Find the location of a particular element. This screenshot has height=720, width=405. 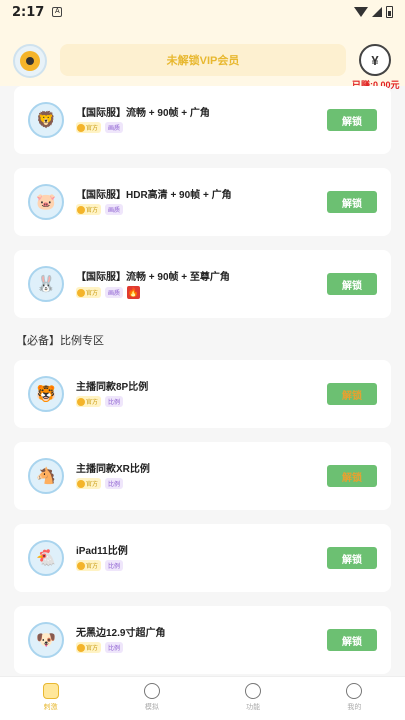

list-item: 🐴 主播同款XR比例 官方 比例 解锁 is located at coordinates (202, 476).